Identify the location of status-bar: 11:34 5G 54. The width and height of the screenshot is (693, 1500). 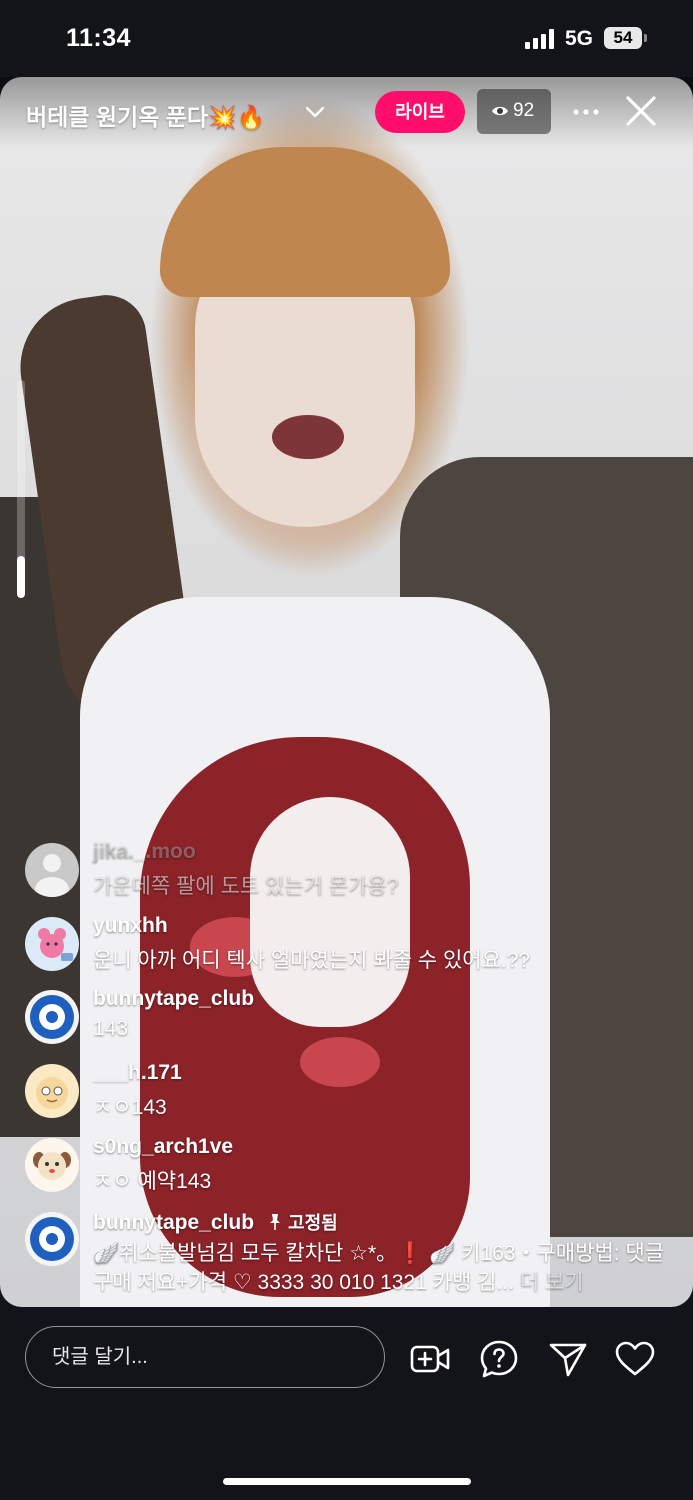
(346, 38).